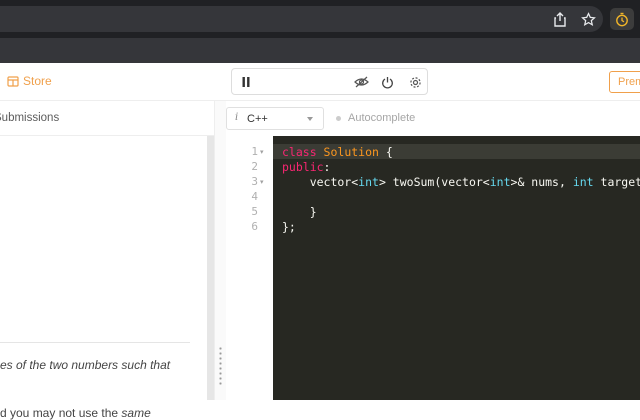  I want to click on code-token: >& nums,, so click(541, 182).